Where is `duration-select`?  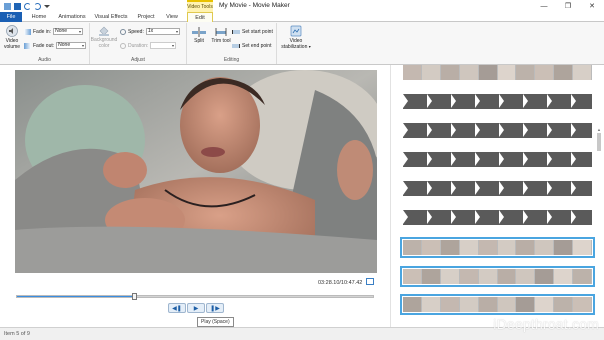 duration-select is located at coordinates (163, 45).